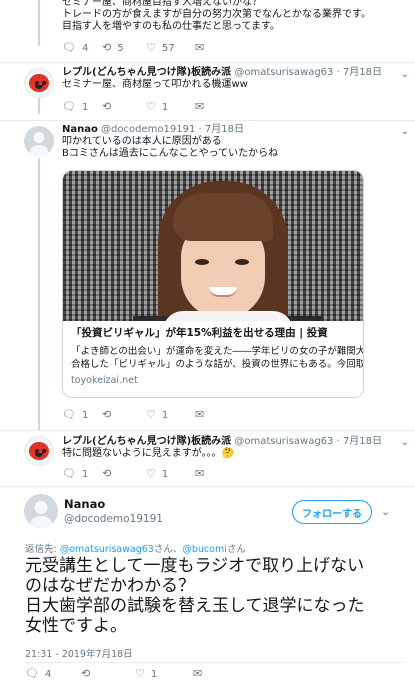  What do you see at coordinates (104, 380) in the screenshot?
I see `card-domain: toyokeizai.net` at bounding box center [104, 380].